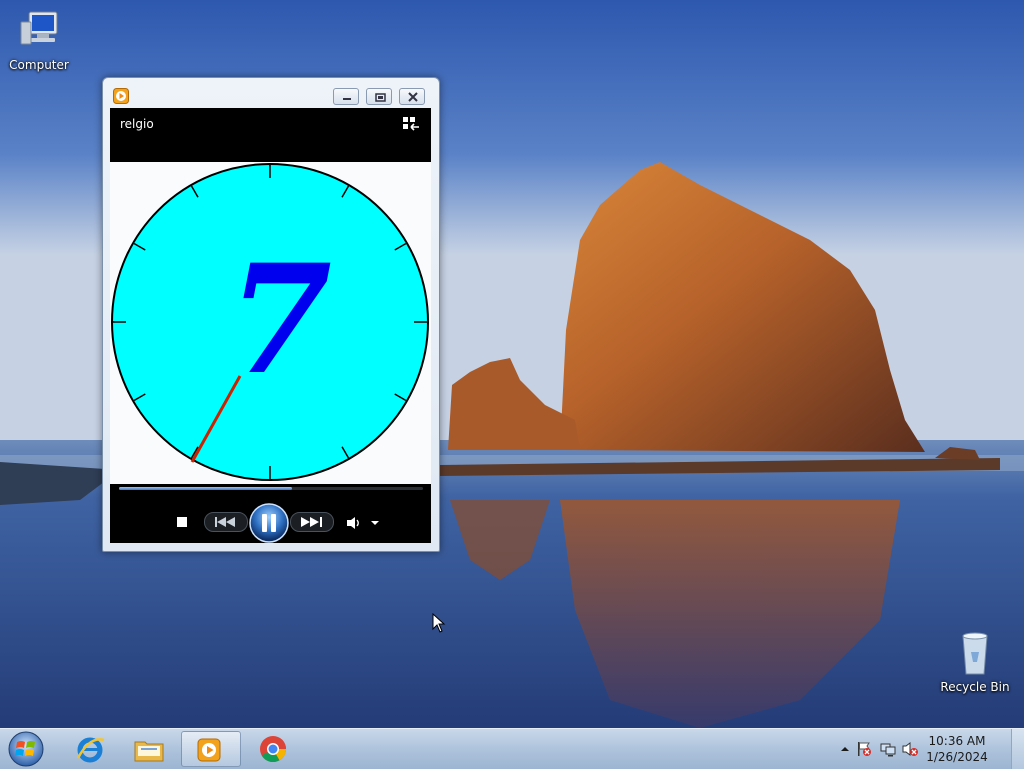 This screenshot has height=769, width=1024. I want to click on switch-to-library-icon, so click(411, 124).